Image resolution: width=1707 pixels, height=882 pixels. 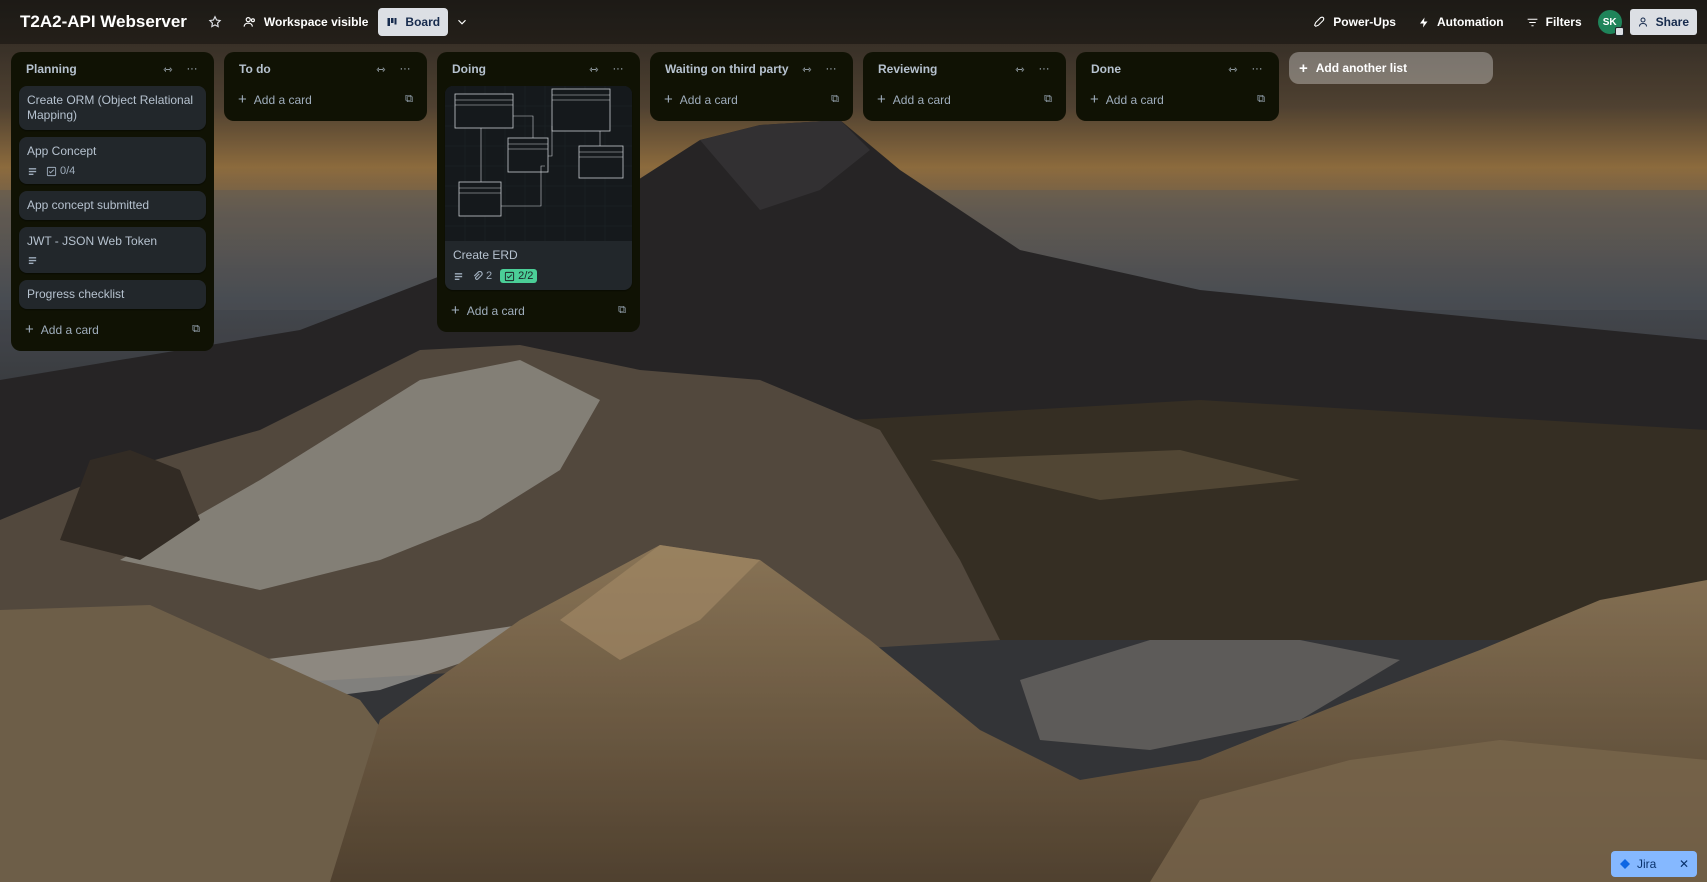 What do you see at coordinates (103, 22) in the screenshot?
I see `board-title: T2A2-API Webserver` at bounding box center [103, 22].